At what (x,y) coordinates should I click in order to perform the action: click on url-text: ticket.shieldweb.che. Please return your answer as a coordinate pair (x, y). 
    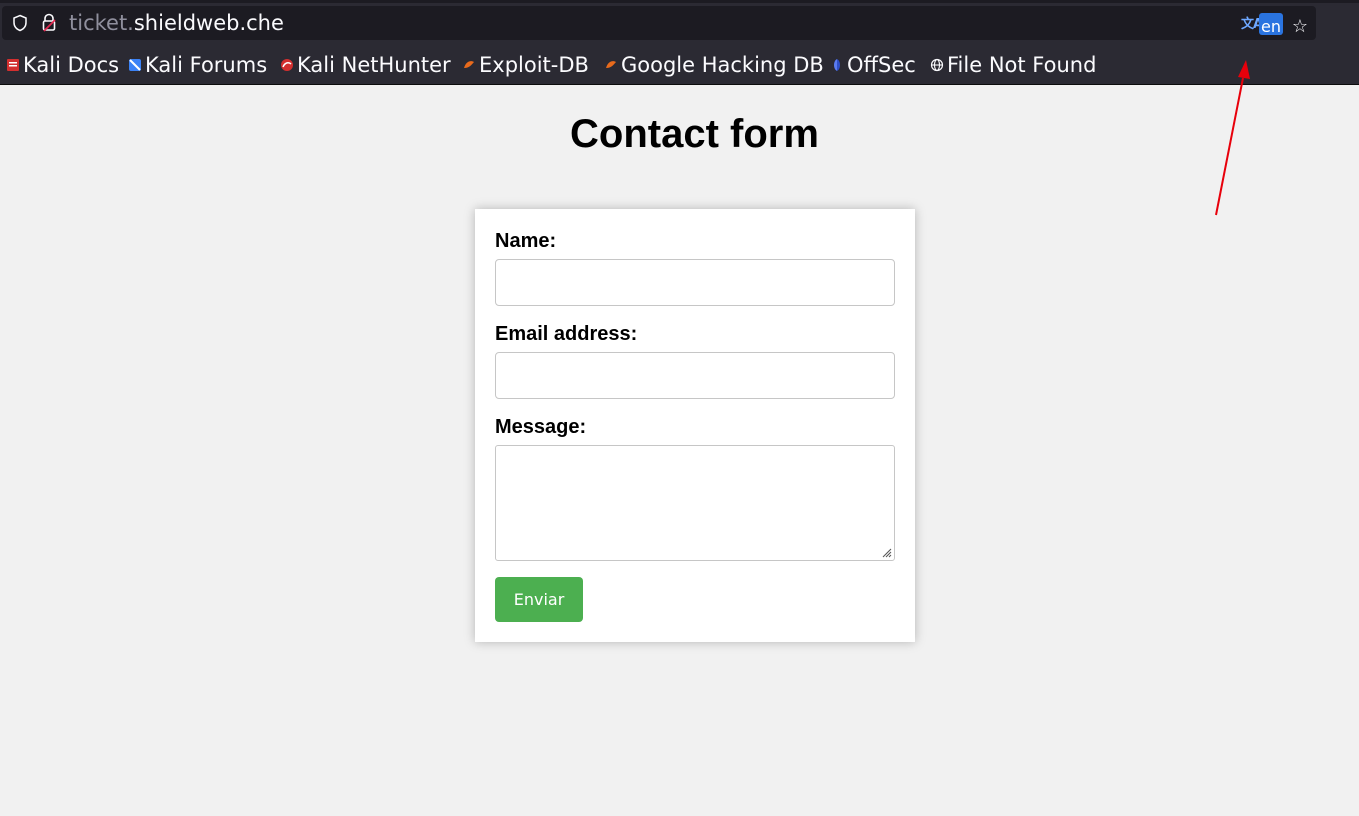
    Looking at the image, I should click on (176, 23).